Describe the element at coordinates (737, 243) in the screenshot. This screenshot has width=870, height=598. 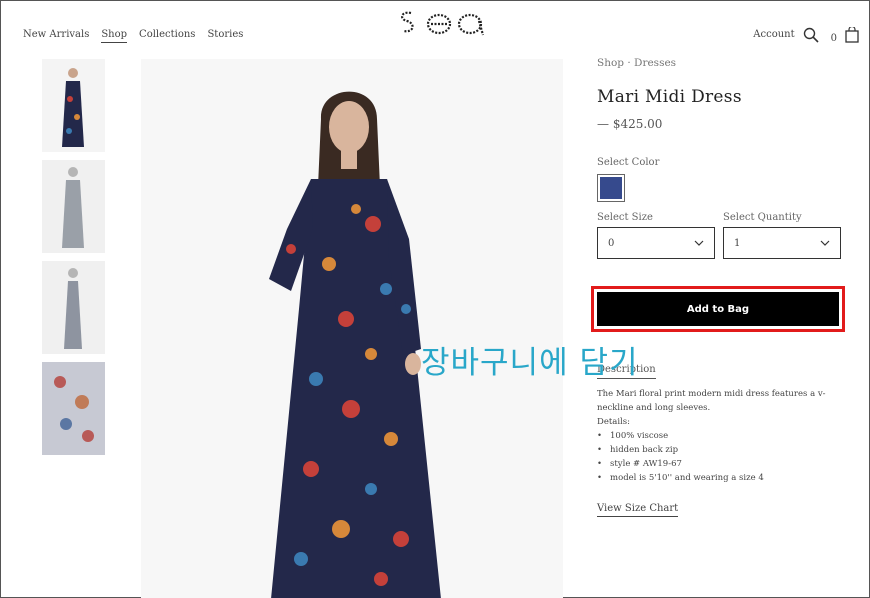
I see `quantity-select-value: 1` at that location.